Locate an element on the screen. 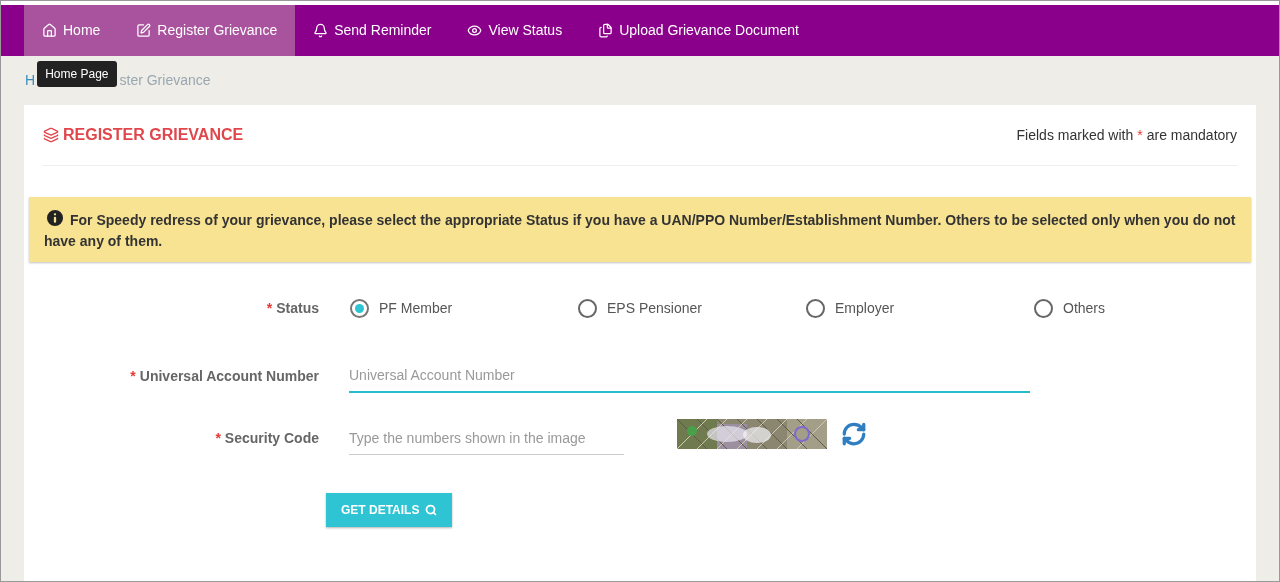 The width and height of the screenshot is (1280, 582). card-title: REGISTER GRIEVANCE is located at coordinates (153, 135).